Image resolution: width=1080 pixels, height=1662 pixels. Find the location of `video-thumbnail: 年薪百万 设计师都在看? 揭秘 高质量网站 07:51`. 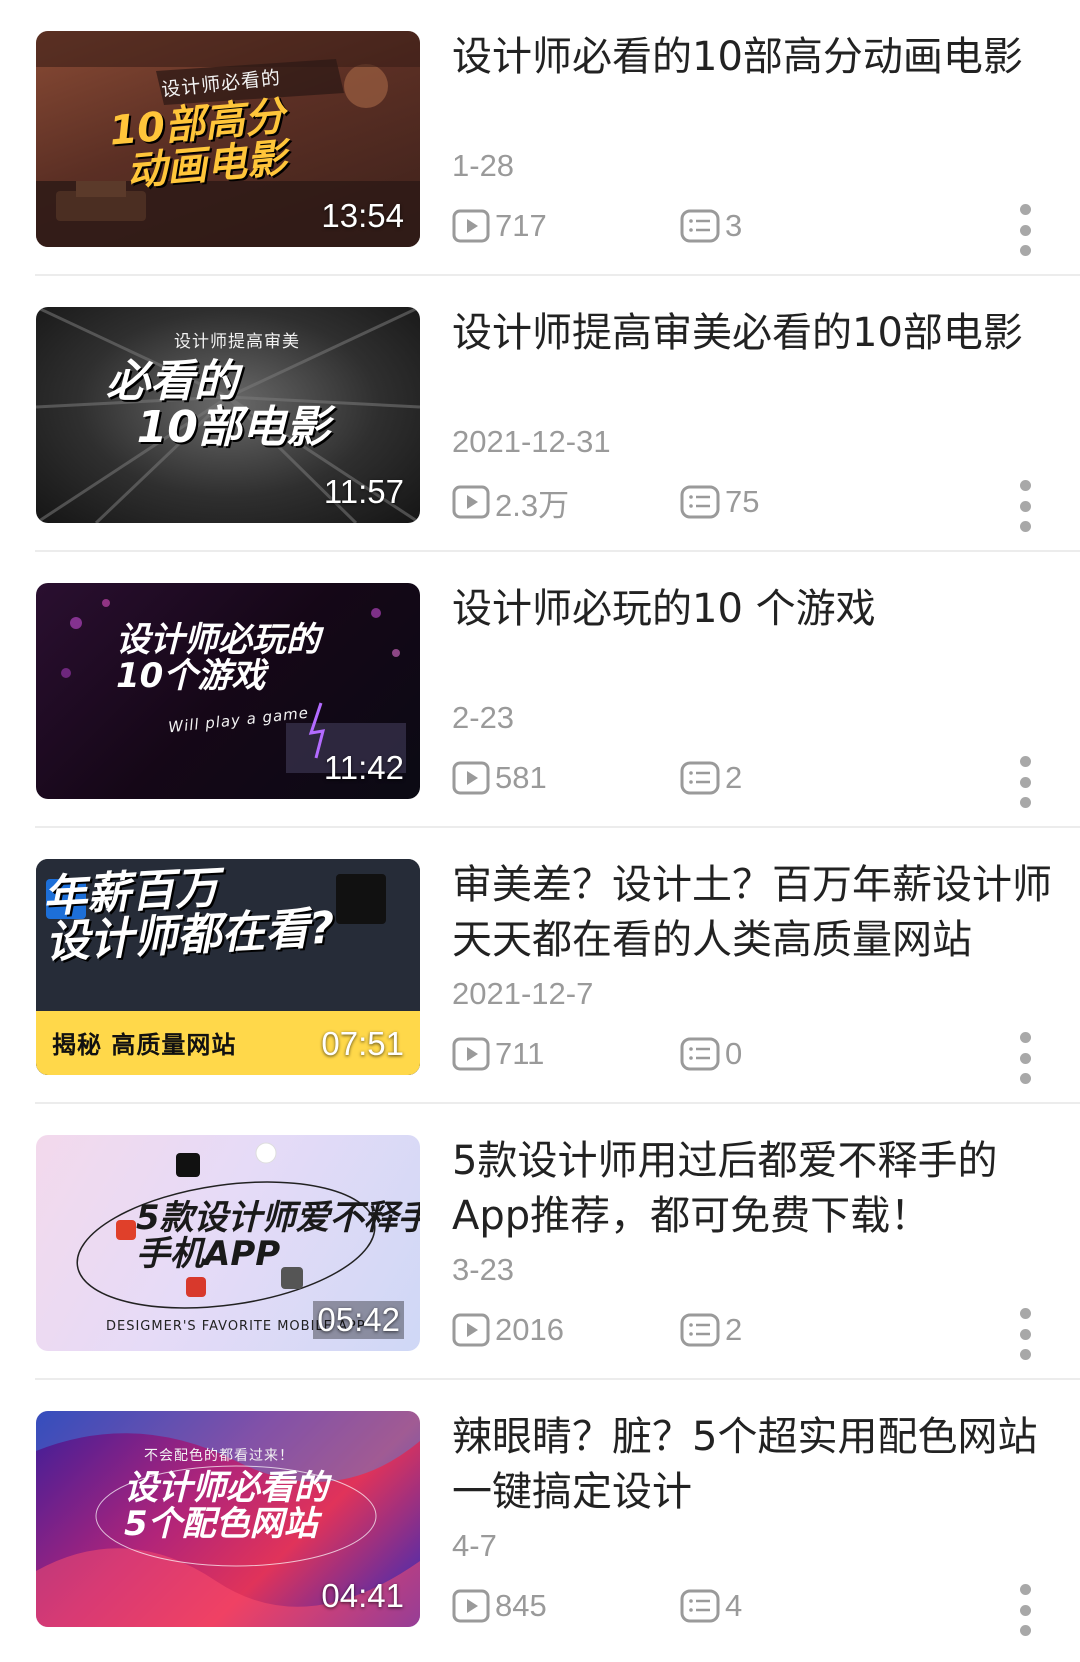

video-thumbnail: 年薪百万 设计师都在看? 揭秘 高质量网站 07:51 is located at coordinates (228, 967).